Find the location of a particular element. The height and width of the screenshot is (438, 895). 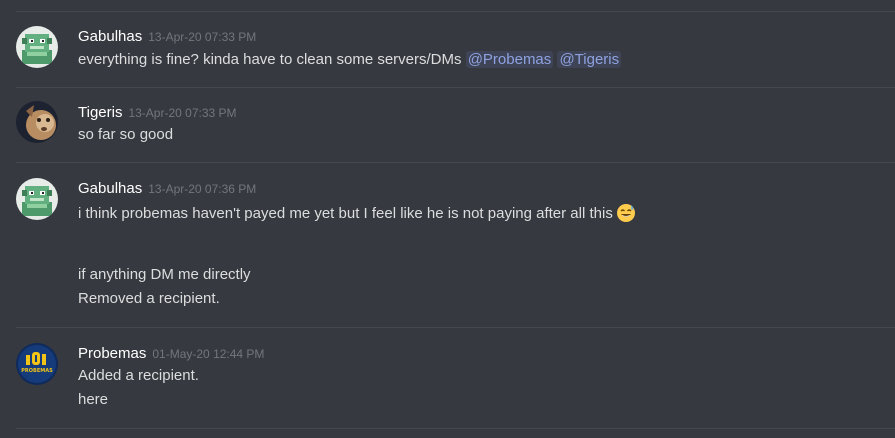

message-header: Probemas 01-May-20 12:44 PM is located at coordinates (171, 354).